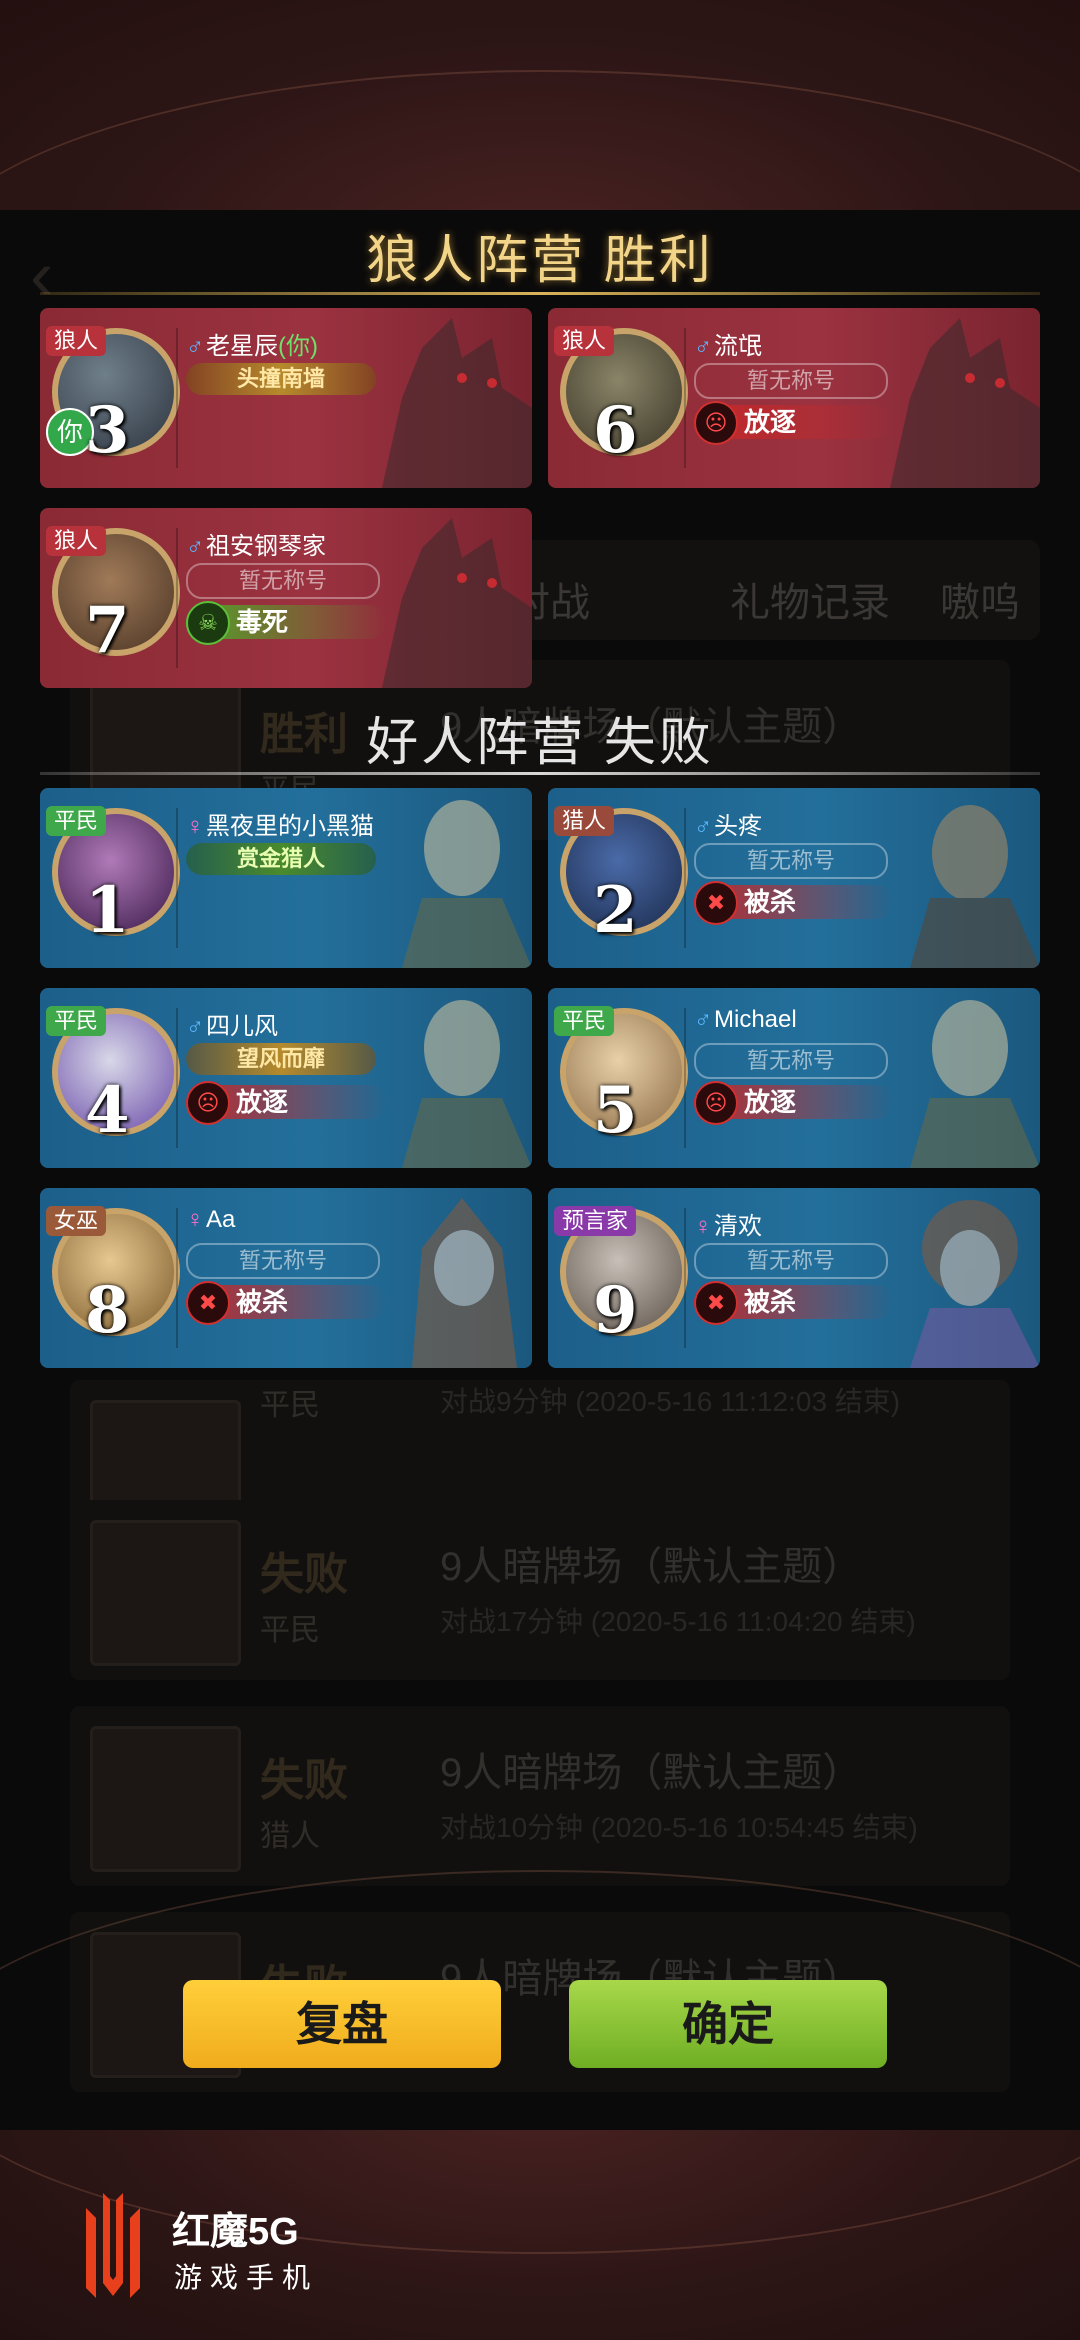 The height and width of the screenshot is (2340, 1080). Describe the element at coordinates (615, 1110) in the screenshot. I see `seat-number: 5` at that location.